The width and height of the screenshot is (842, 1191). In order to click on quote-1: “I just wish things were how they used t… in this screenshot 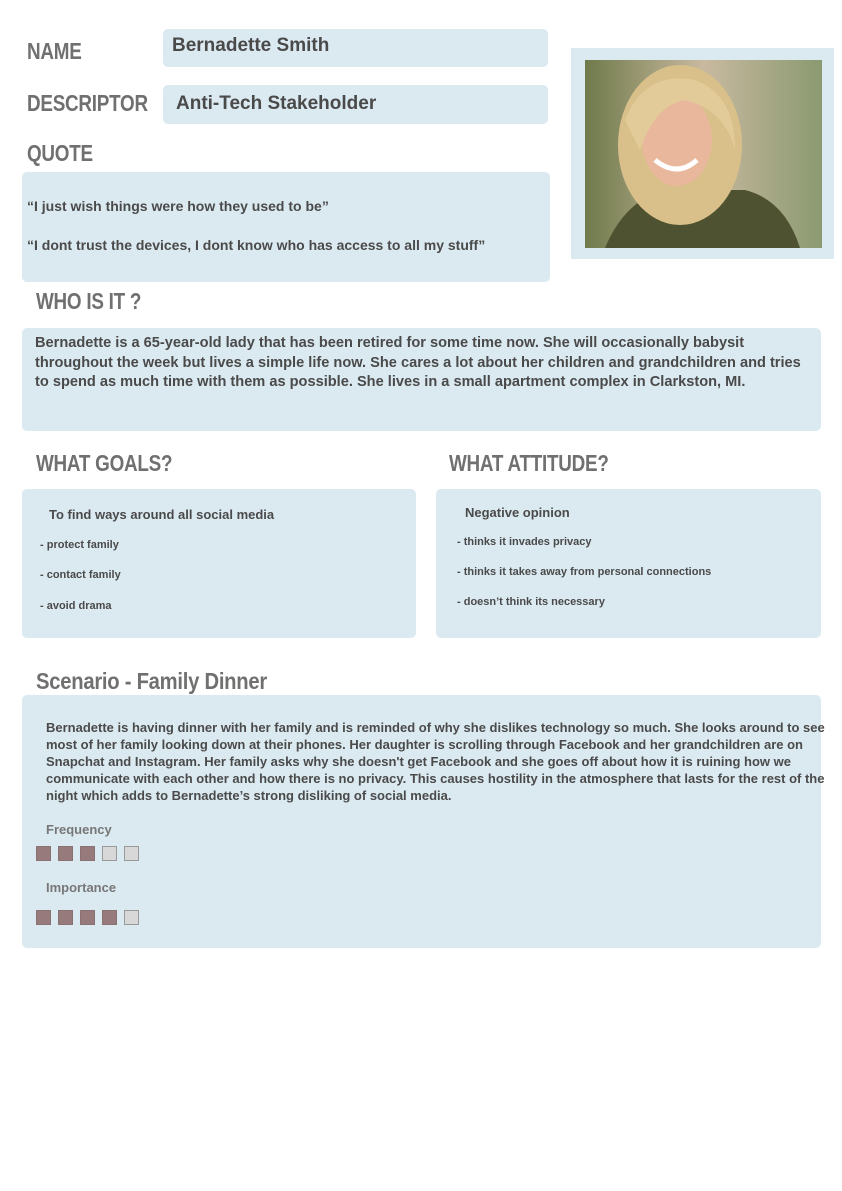, I will do `click(178, 206)`.